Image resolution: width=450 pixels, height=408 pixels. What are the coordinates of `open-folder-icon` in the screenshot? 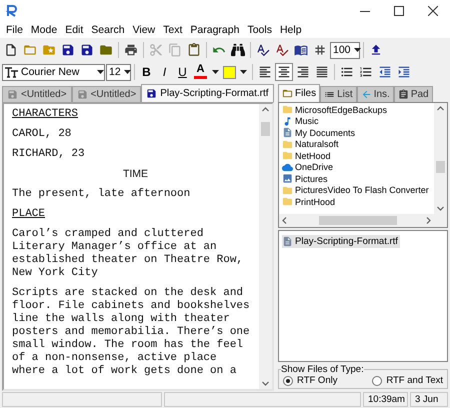 It's located at (30, 50).